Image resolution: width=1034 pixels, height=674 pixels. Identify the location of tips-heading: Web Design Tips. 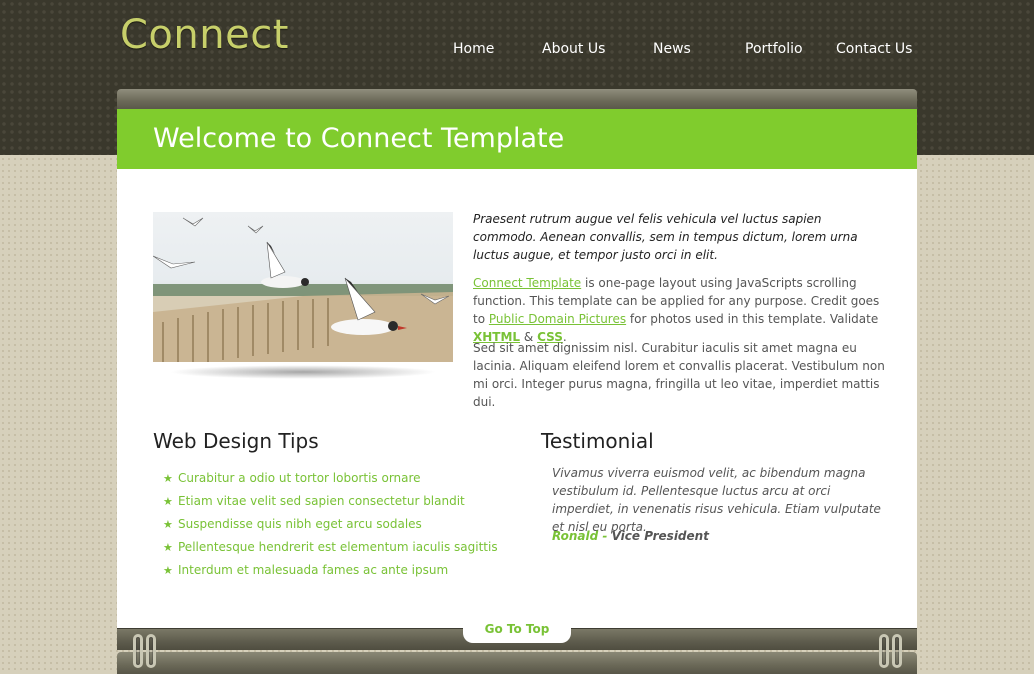
(236, 441).